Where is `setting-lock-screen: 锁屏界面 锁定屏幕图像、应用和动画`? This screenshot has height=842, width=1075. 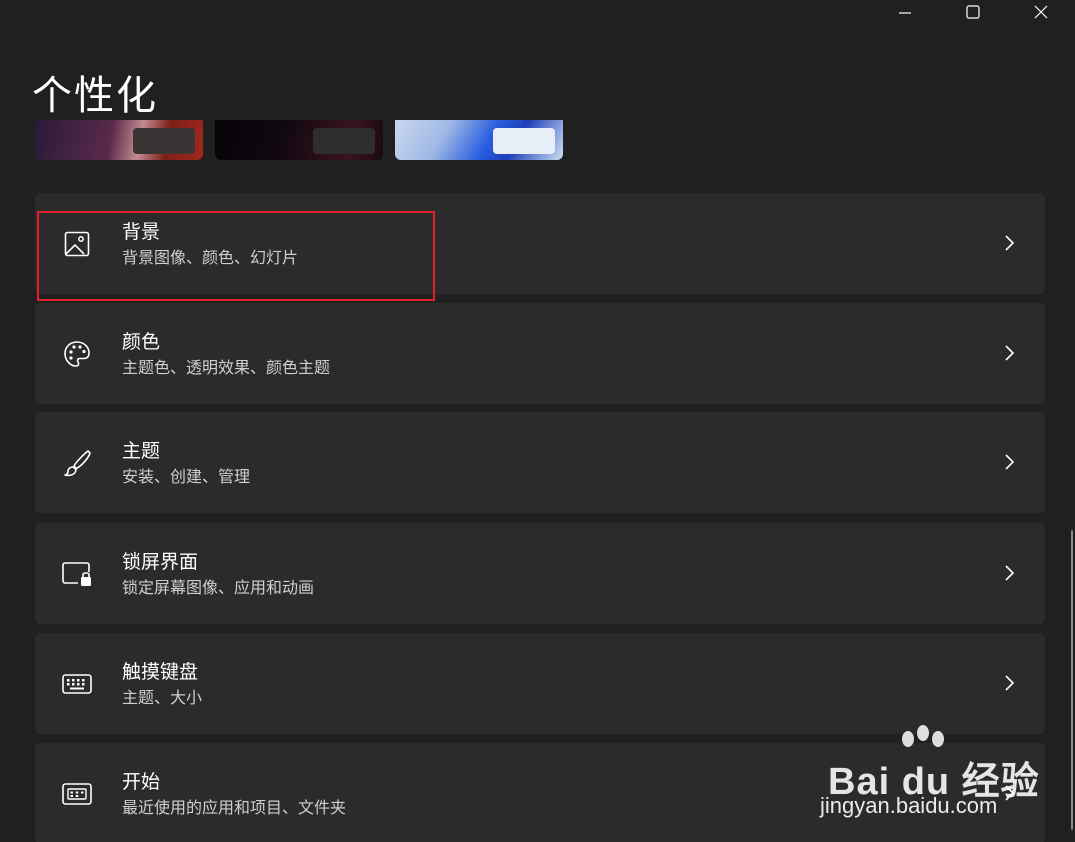 setting-lock-screen: 锁屏界面 锁定屏幕图像、应用和动画 is located at coordinates (540, 573).